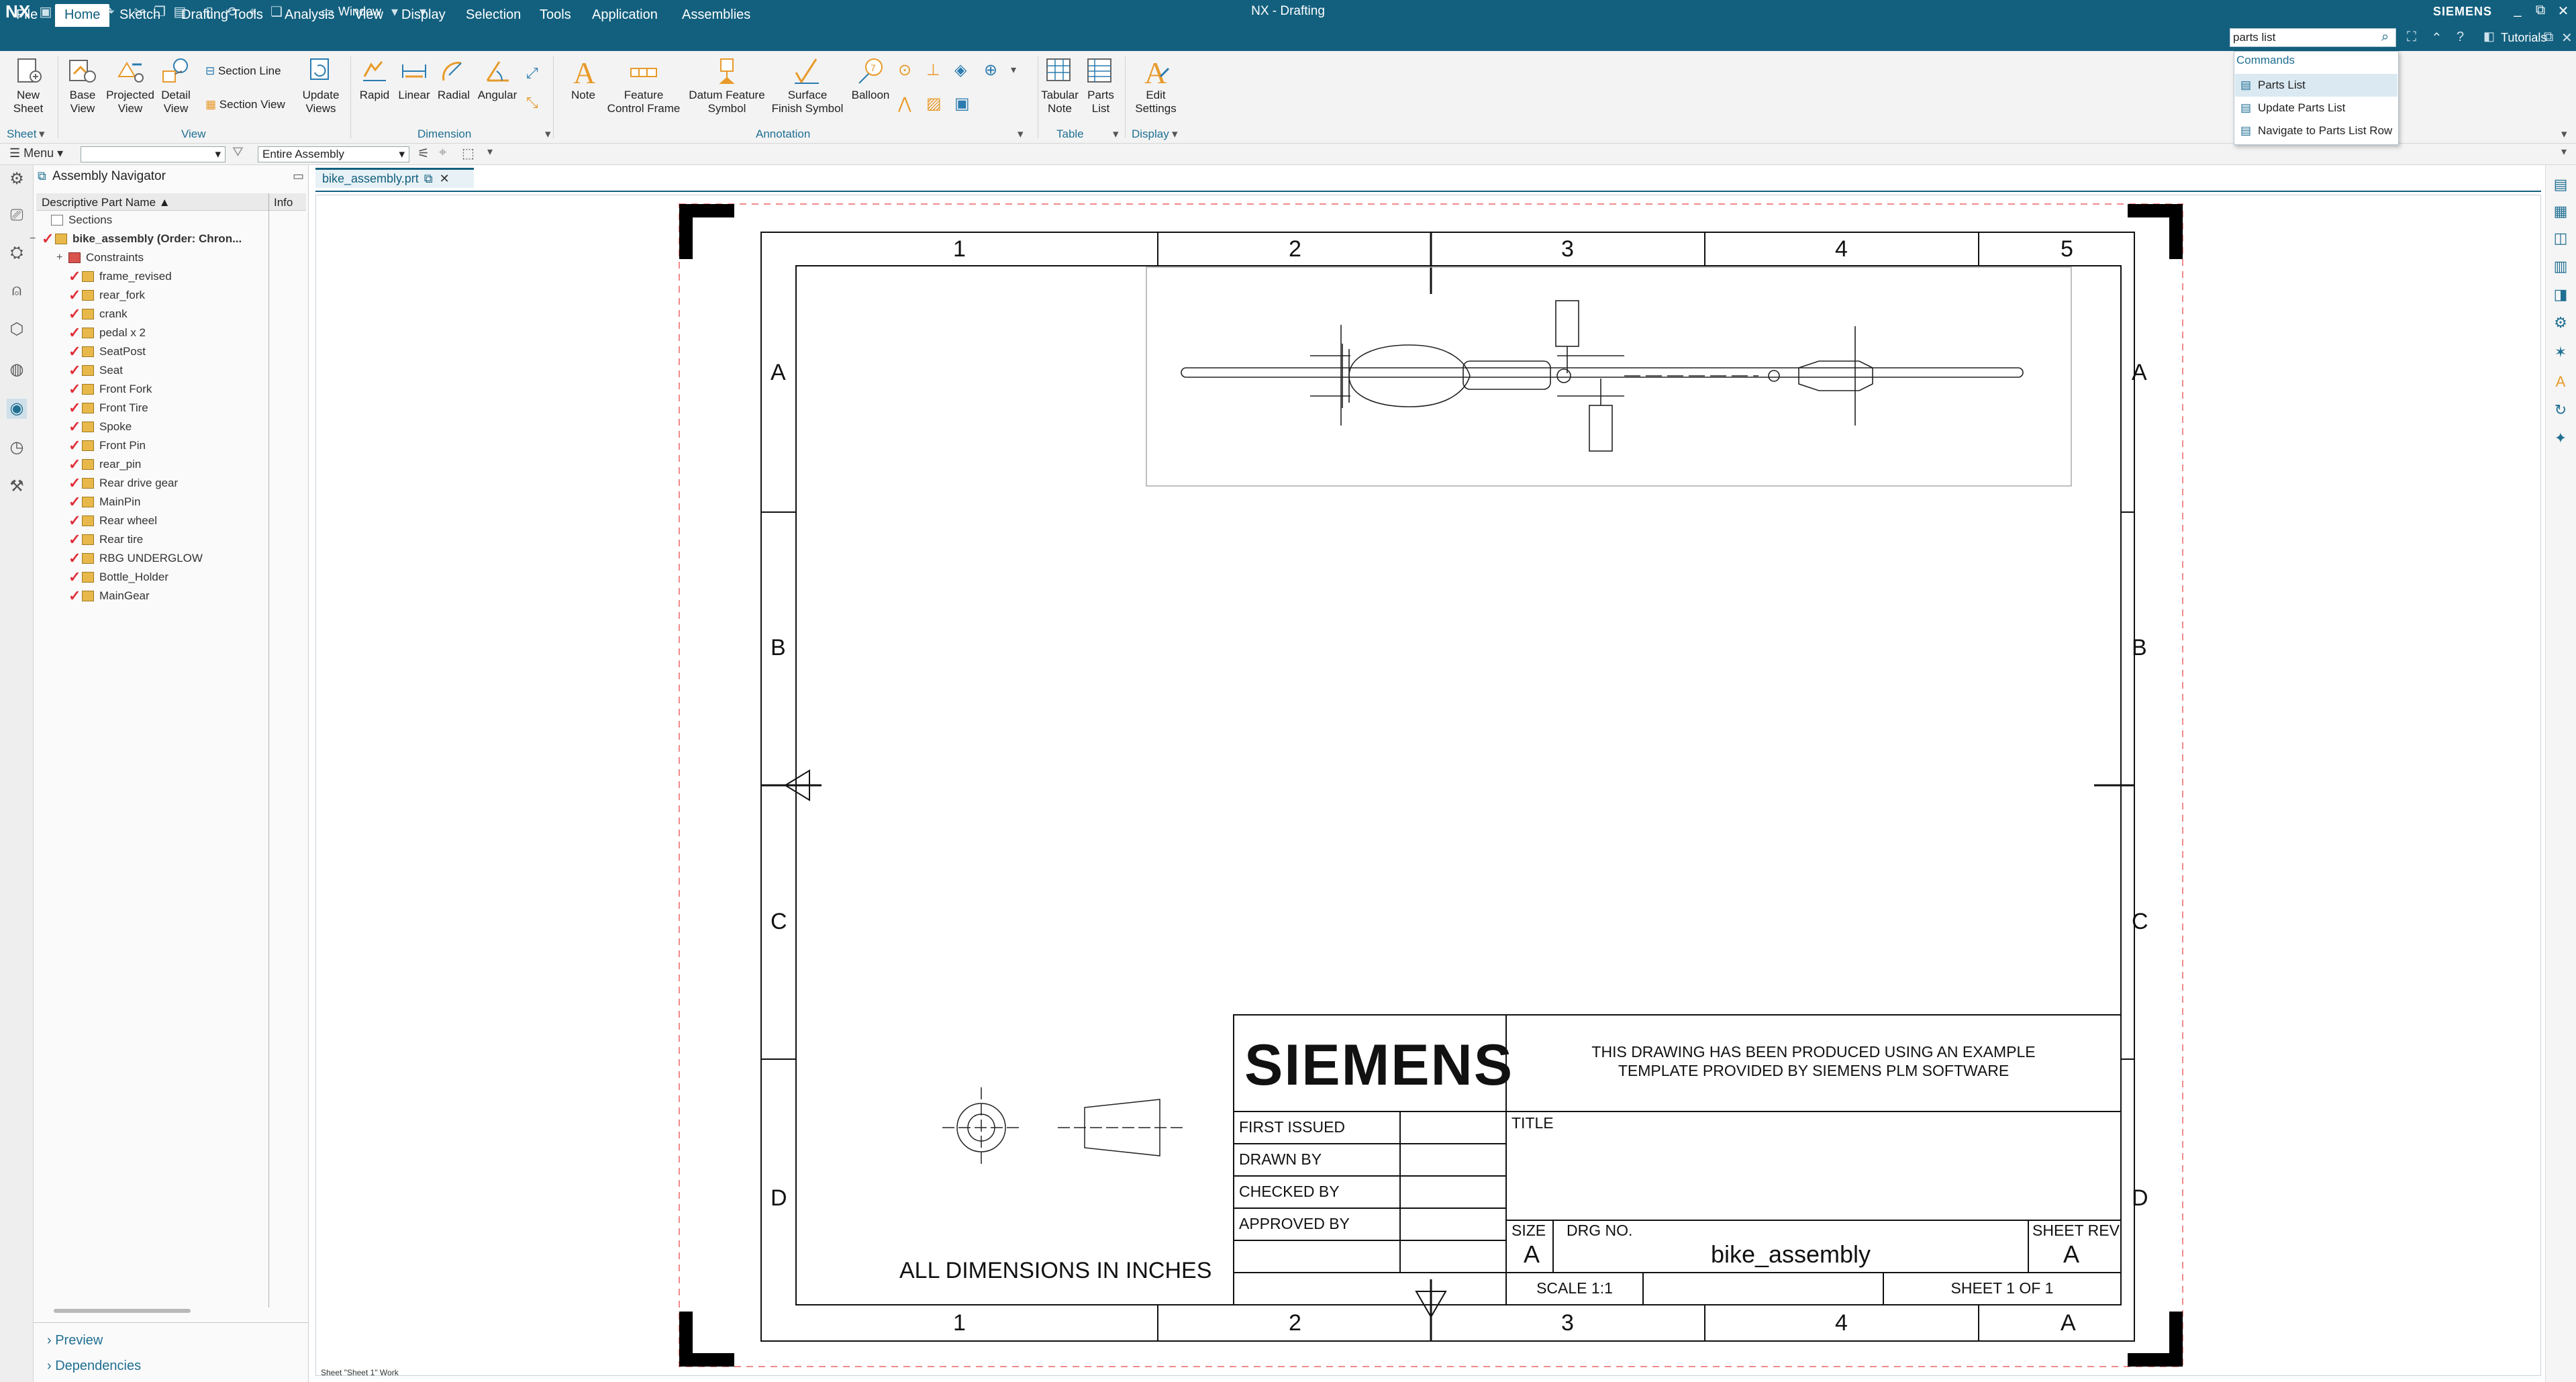  I want to click on rear-hub, so click(1774, 376).